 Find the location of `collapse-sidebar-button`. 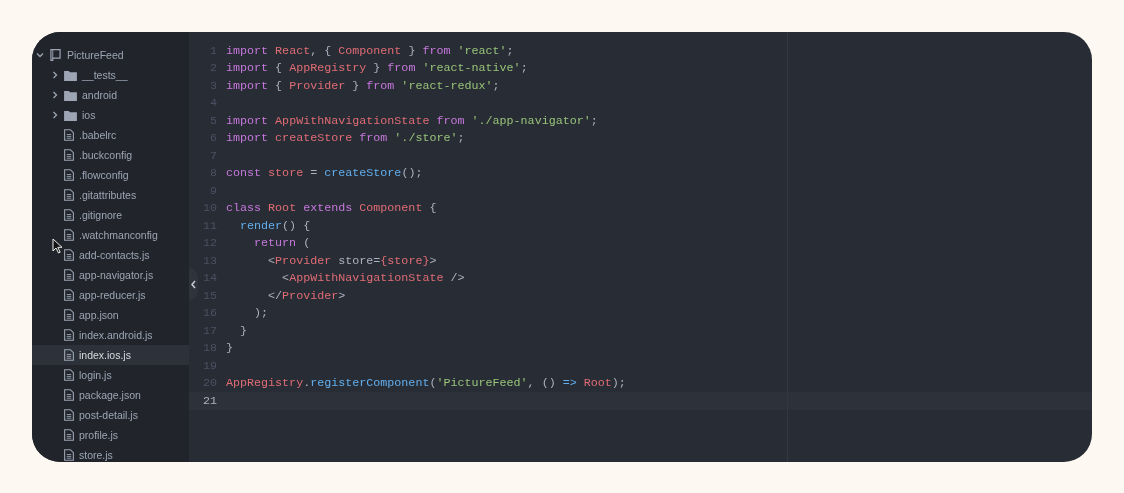

collapse-sidebar-button is located at coordinates (193, 284).